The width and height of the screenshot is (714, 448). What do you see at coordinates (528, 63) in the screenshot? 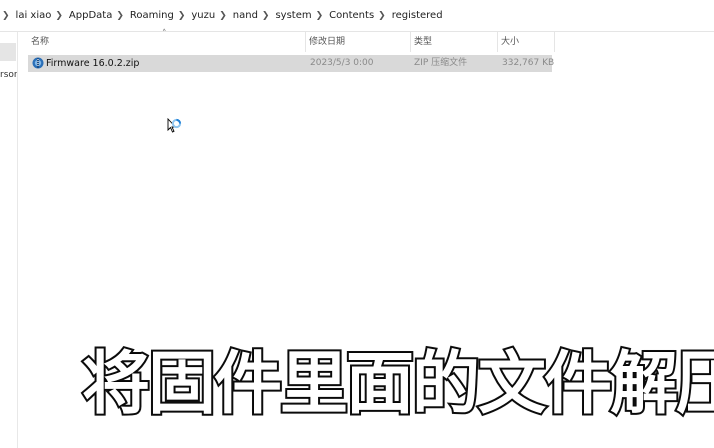
I see `file-size: 332,767 KB` at bounding box center [528, 63].